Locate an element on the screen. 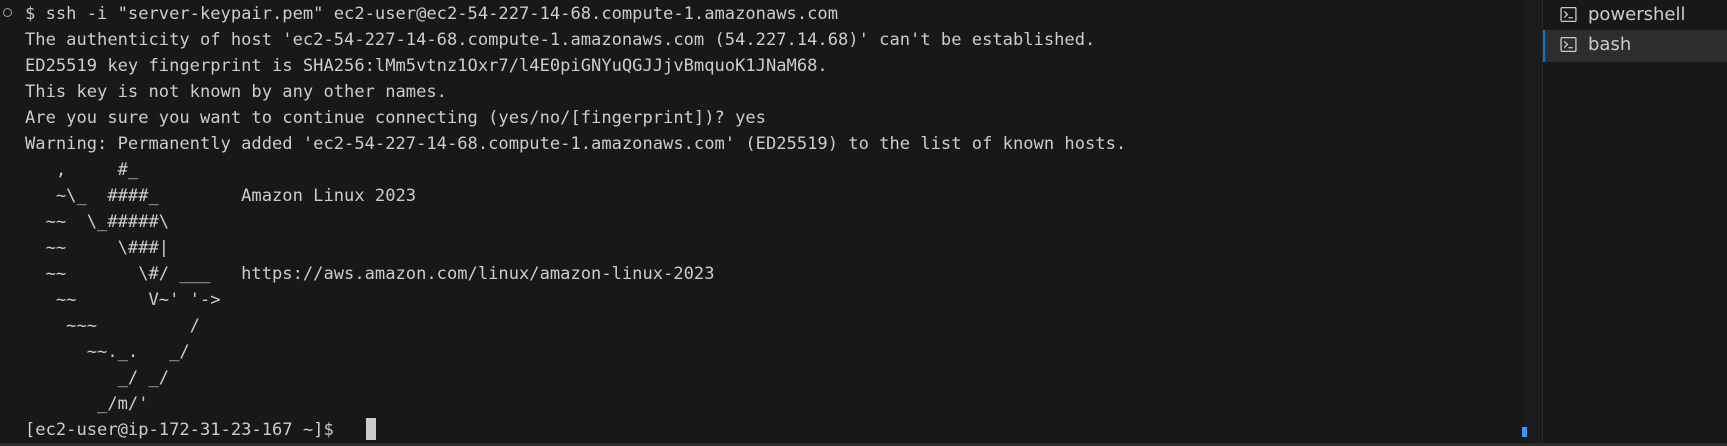 Image resolution: width=1727 pixels, height=446 pixels. terminal-line: ~~~ / is located at coordinates (112, 326).